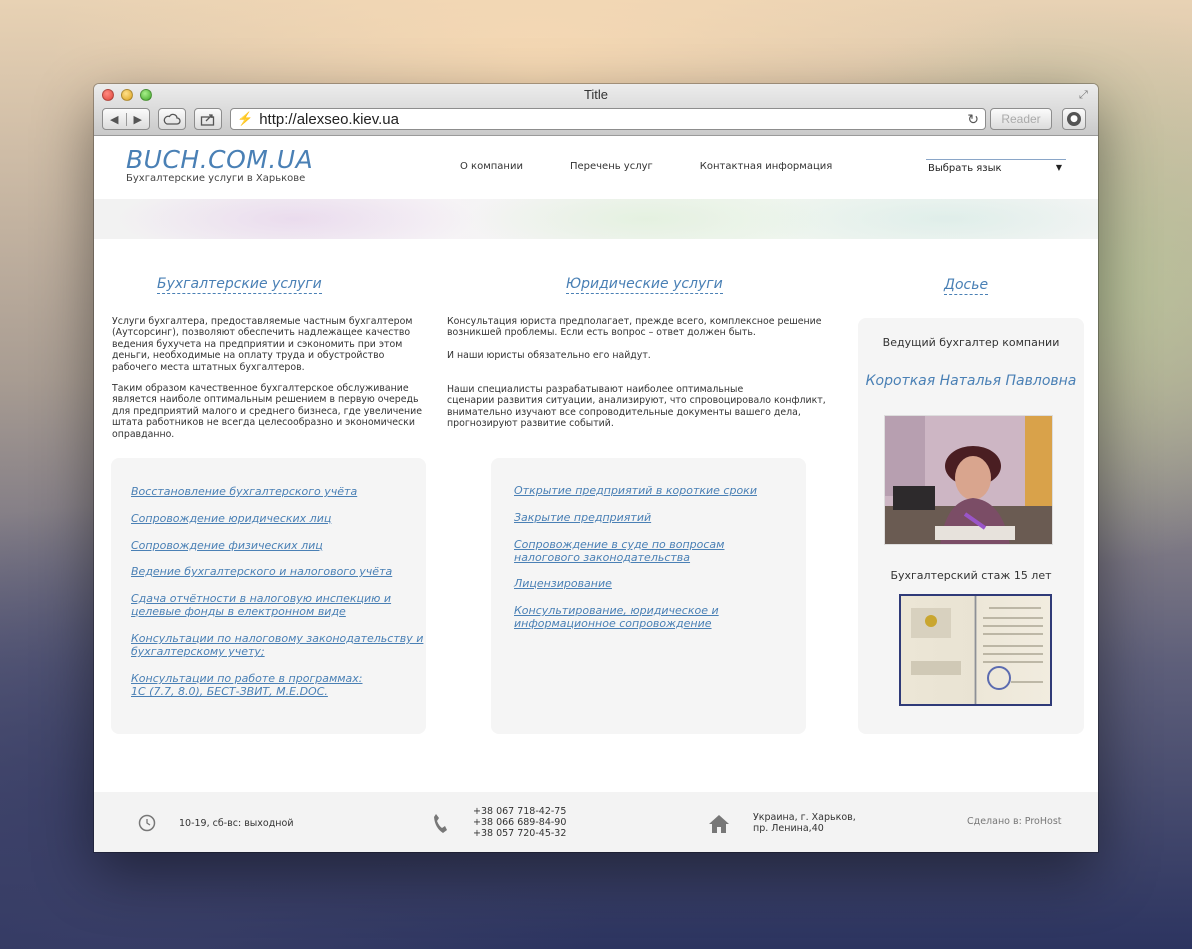 This screenshot has width=1192, height=949. Describe the element at coordinates (971, 342) in the screenshot. I see `dossier-lead: Ведущий бухгалтер компании` at that location.